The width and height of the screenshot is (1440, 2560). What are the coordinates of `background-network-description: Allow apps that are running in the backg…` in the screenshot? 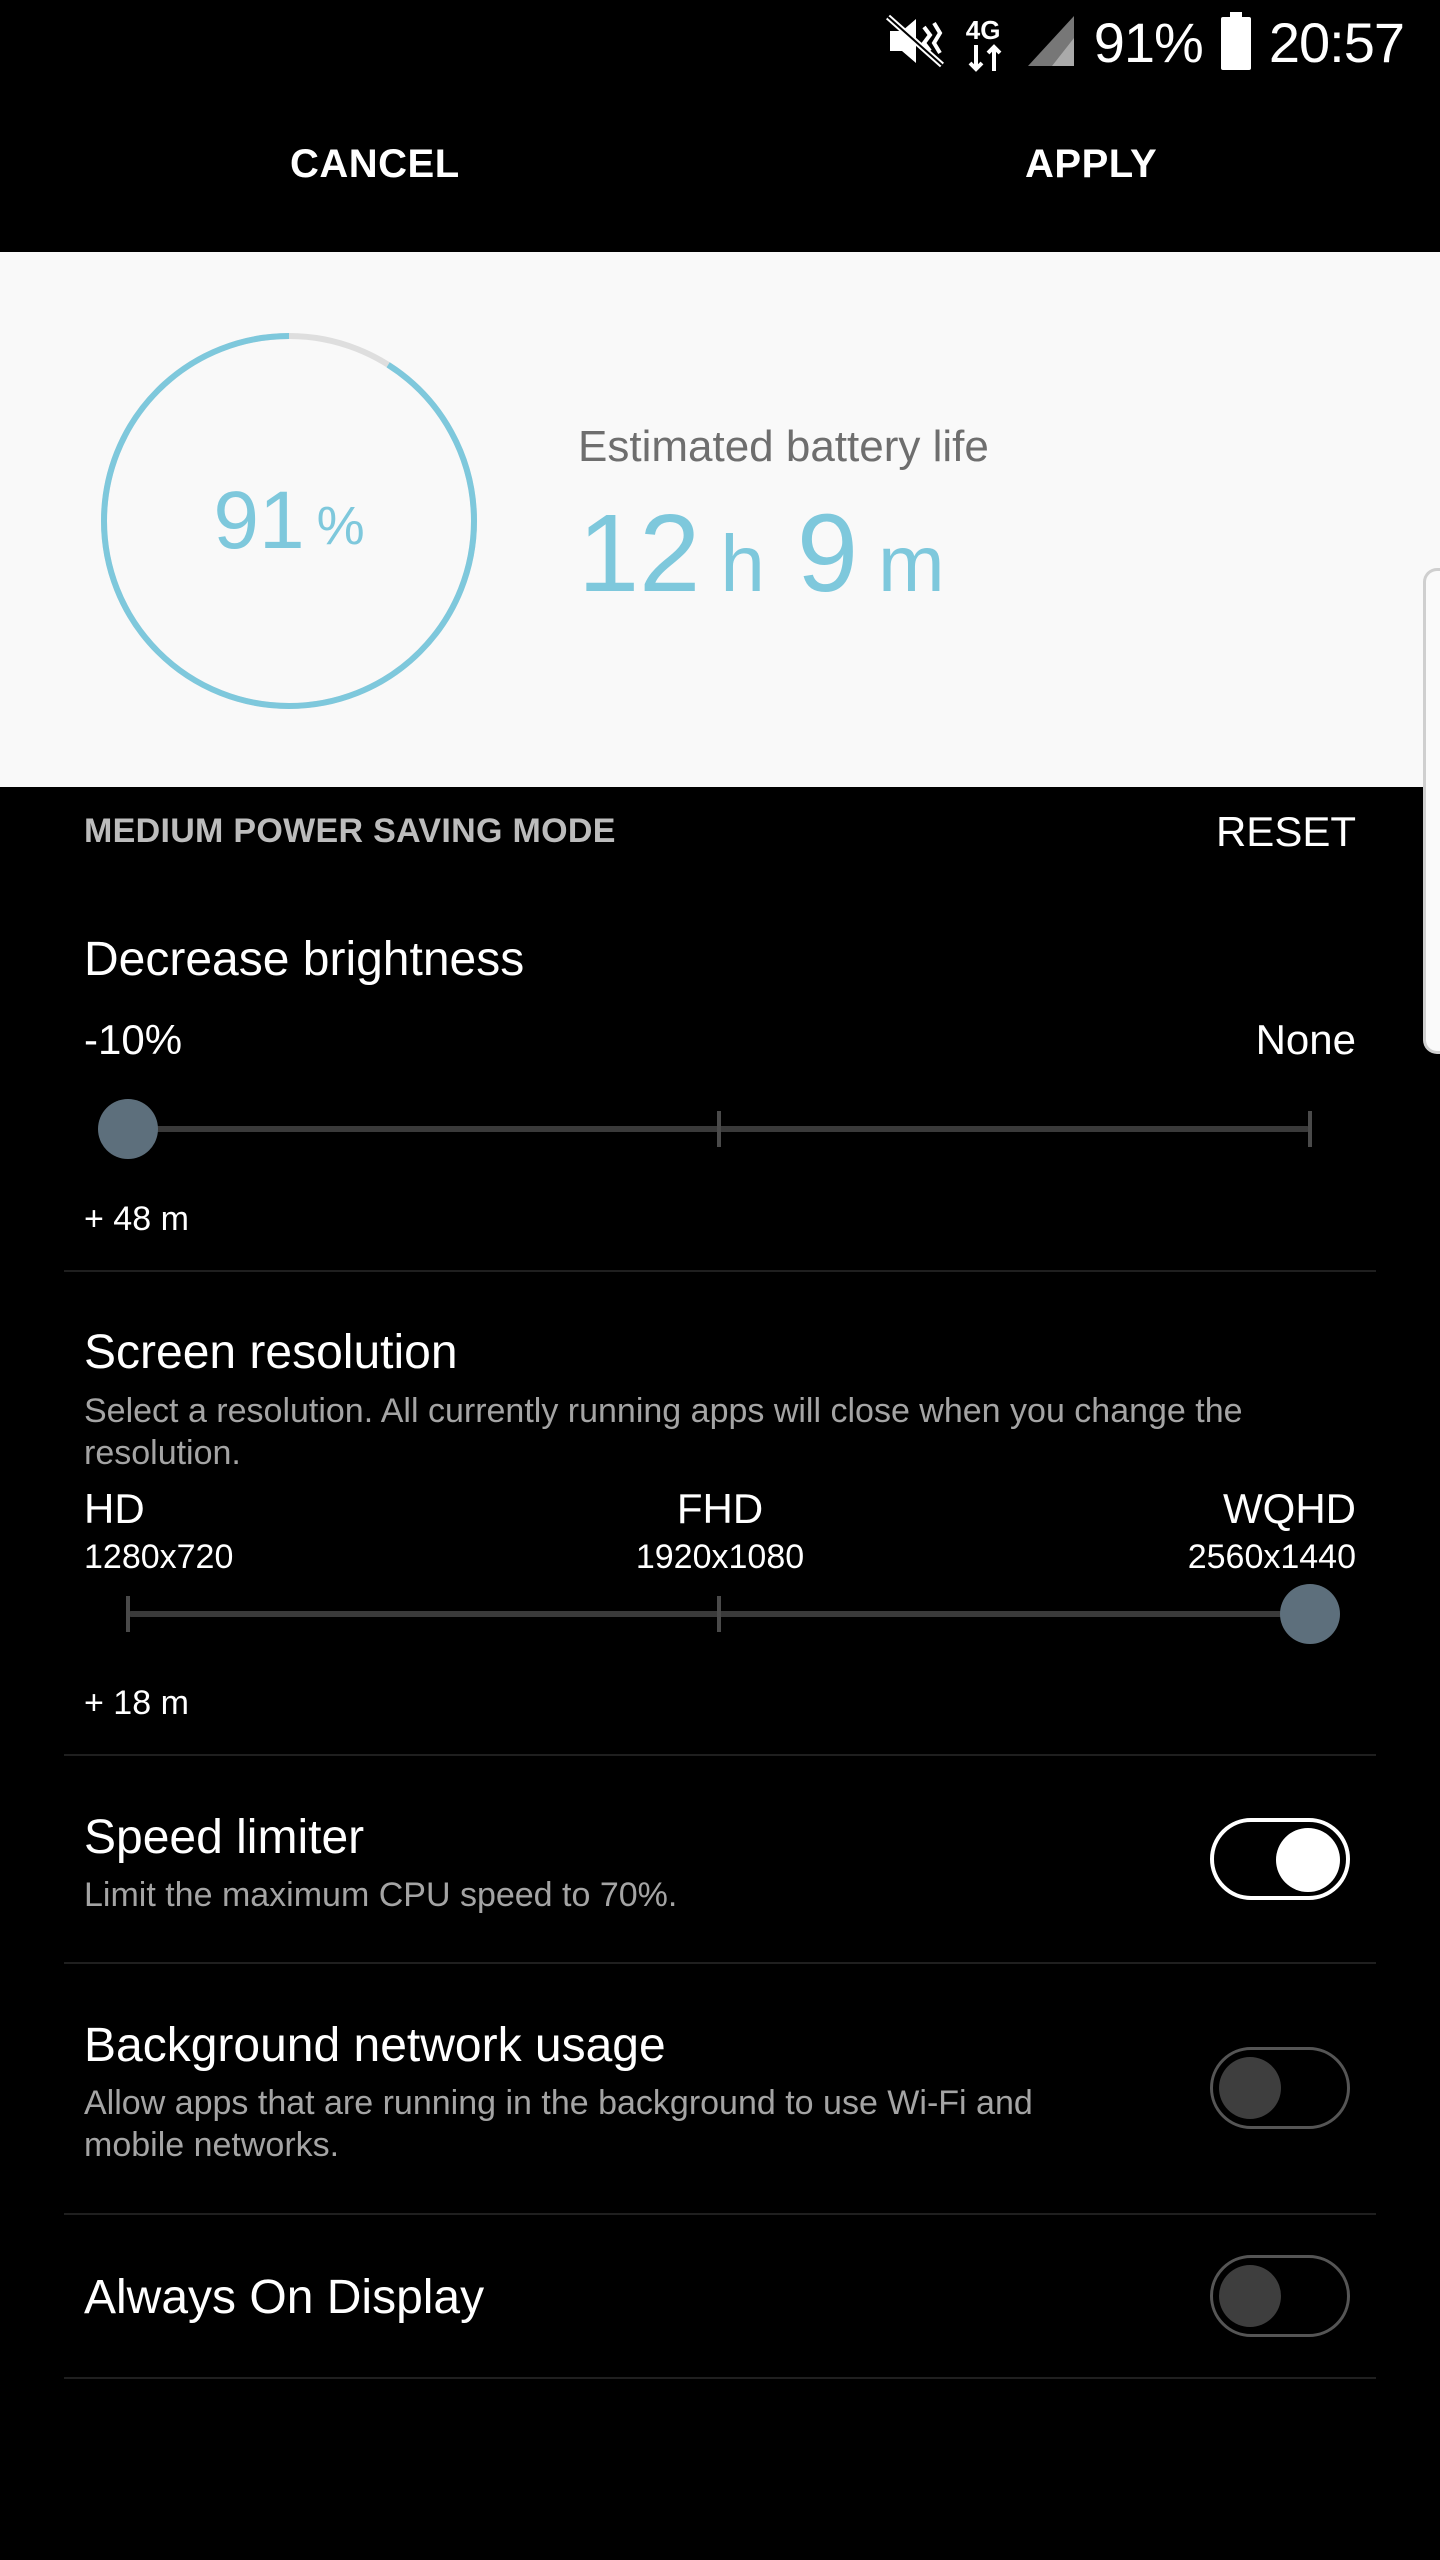 It's located at (558, 2124).